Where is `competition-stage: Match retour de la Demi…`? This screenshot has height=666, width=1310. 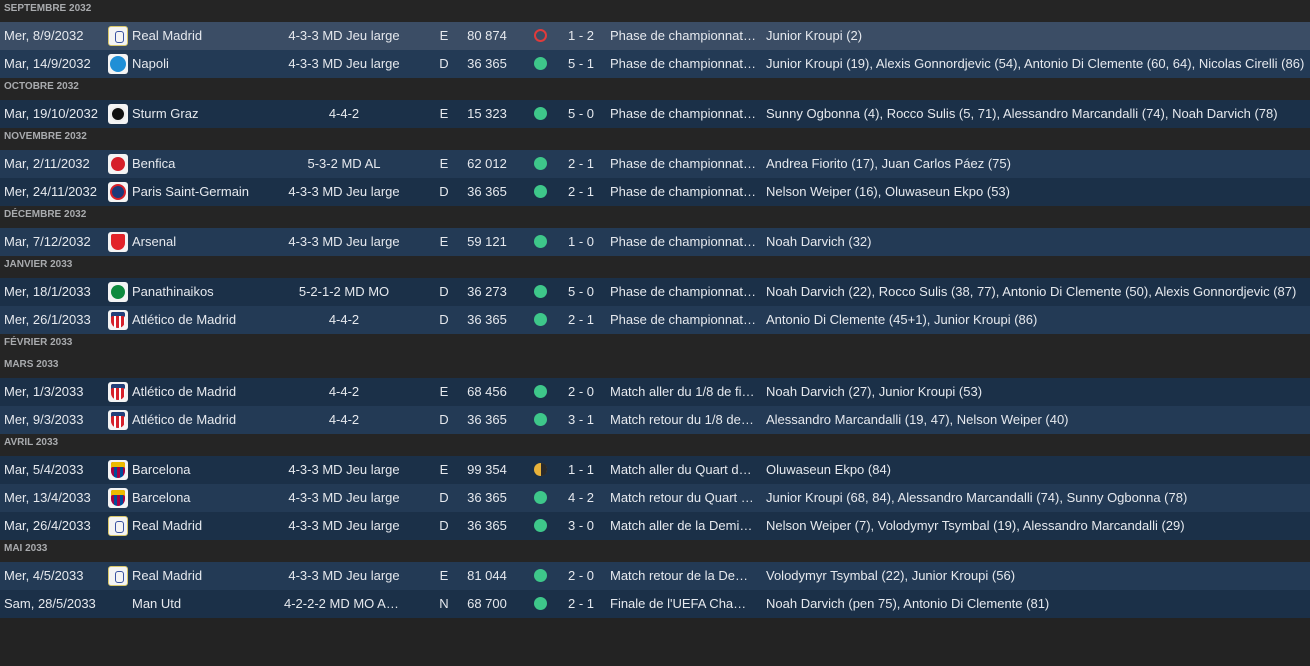
competition-stage: Match retour de la Demi… is located at coordinates (683, 575).